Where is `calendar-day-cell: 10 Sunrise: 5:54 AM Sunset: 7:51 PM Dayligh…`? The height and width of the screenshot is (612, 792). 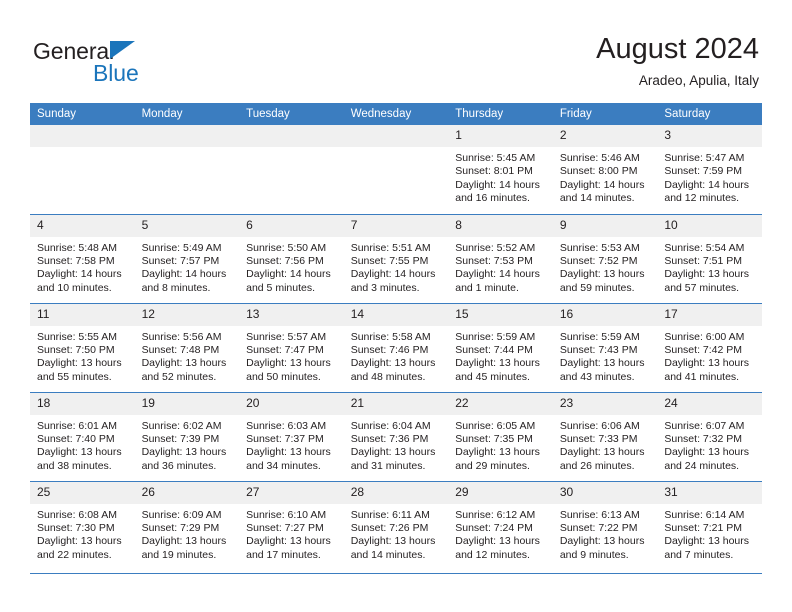 calendar-day-cell: 10 Sunrise: 5:54 AM Sunset: 7:51 PM Dayligh… is located at coordinates (709, 258).